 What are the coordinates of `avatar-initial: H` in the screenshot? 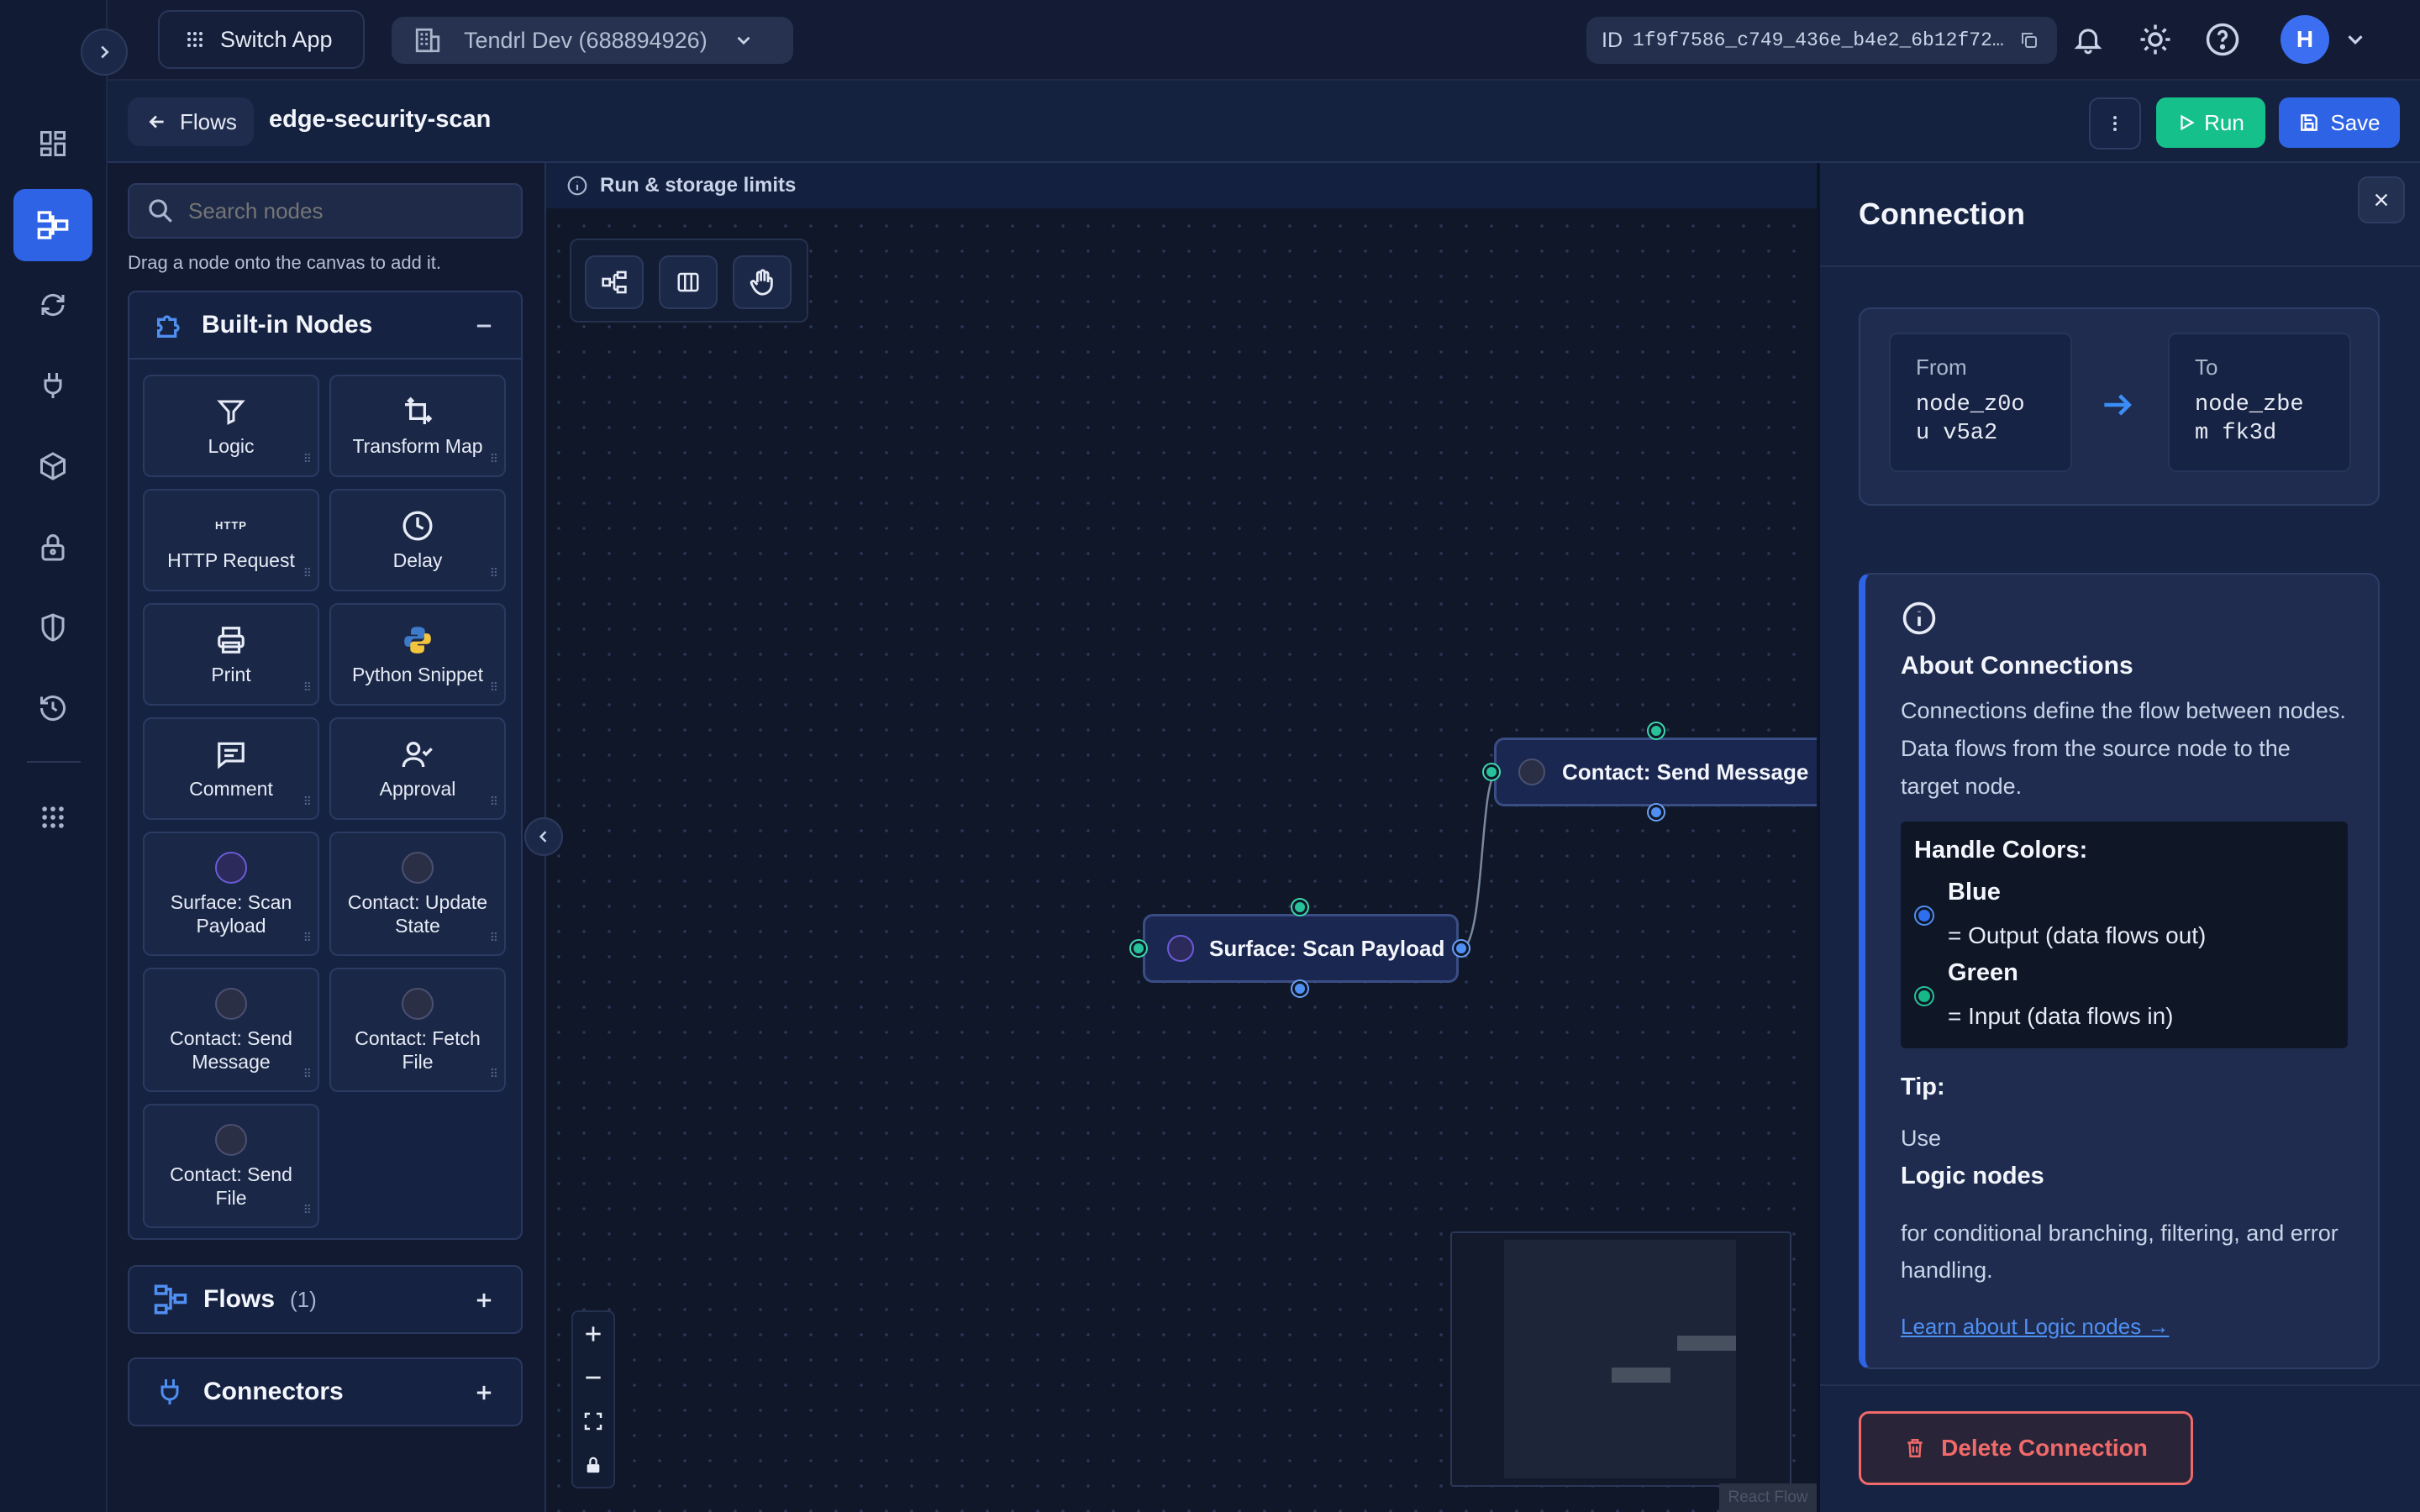 It's located at (2305, 39).